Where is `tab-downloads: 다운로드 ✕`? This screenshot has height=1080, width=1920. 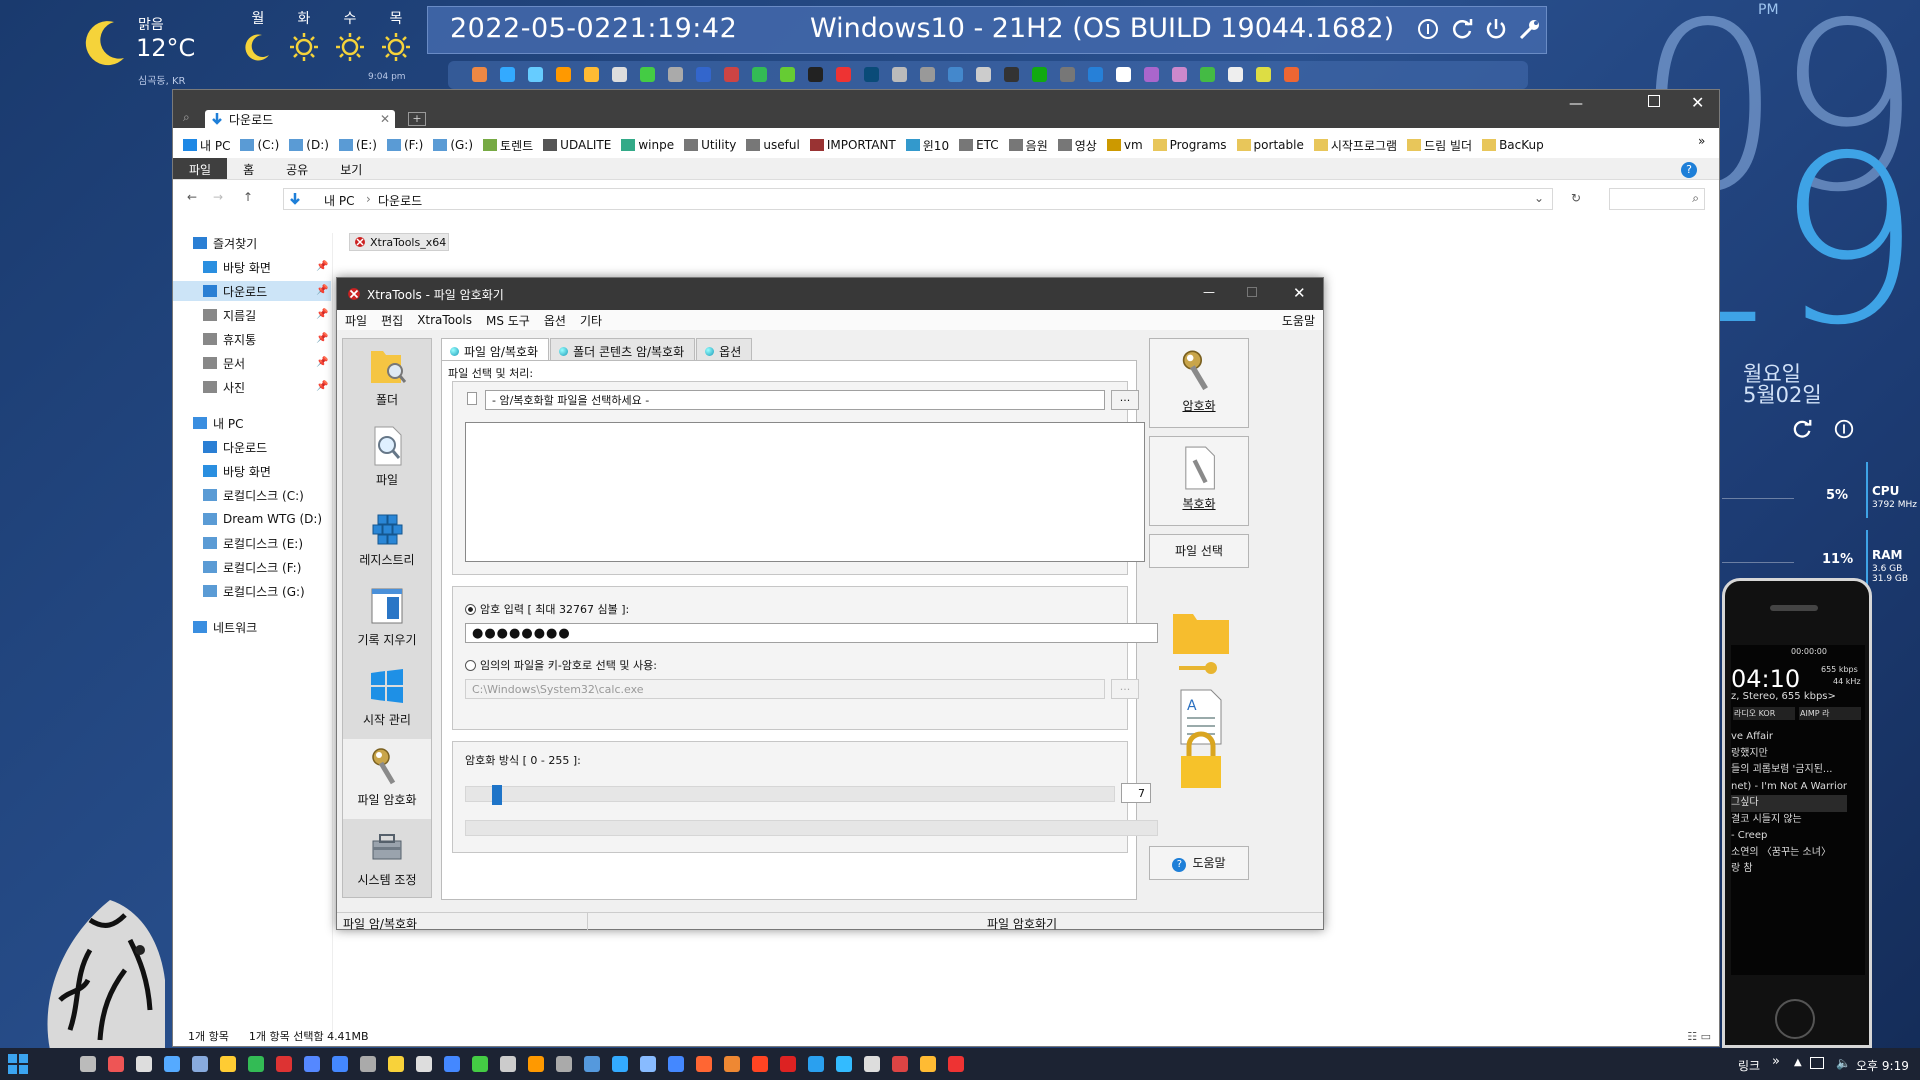
tab-downloads: 다운로드 ✕ is located at coordinates (300, 119).